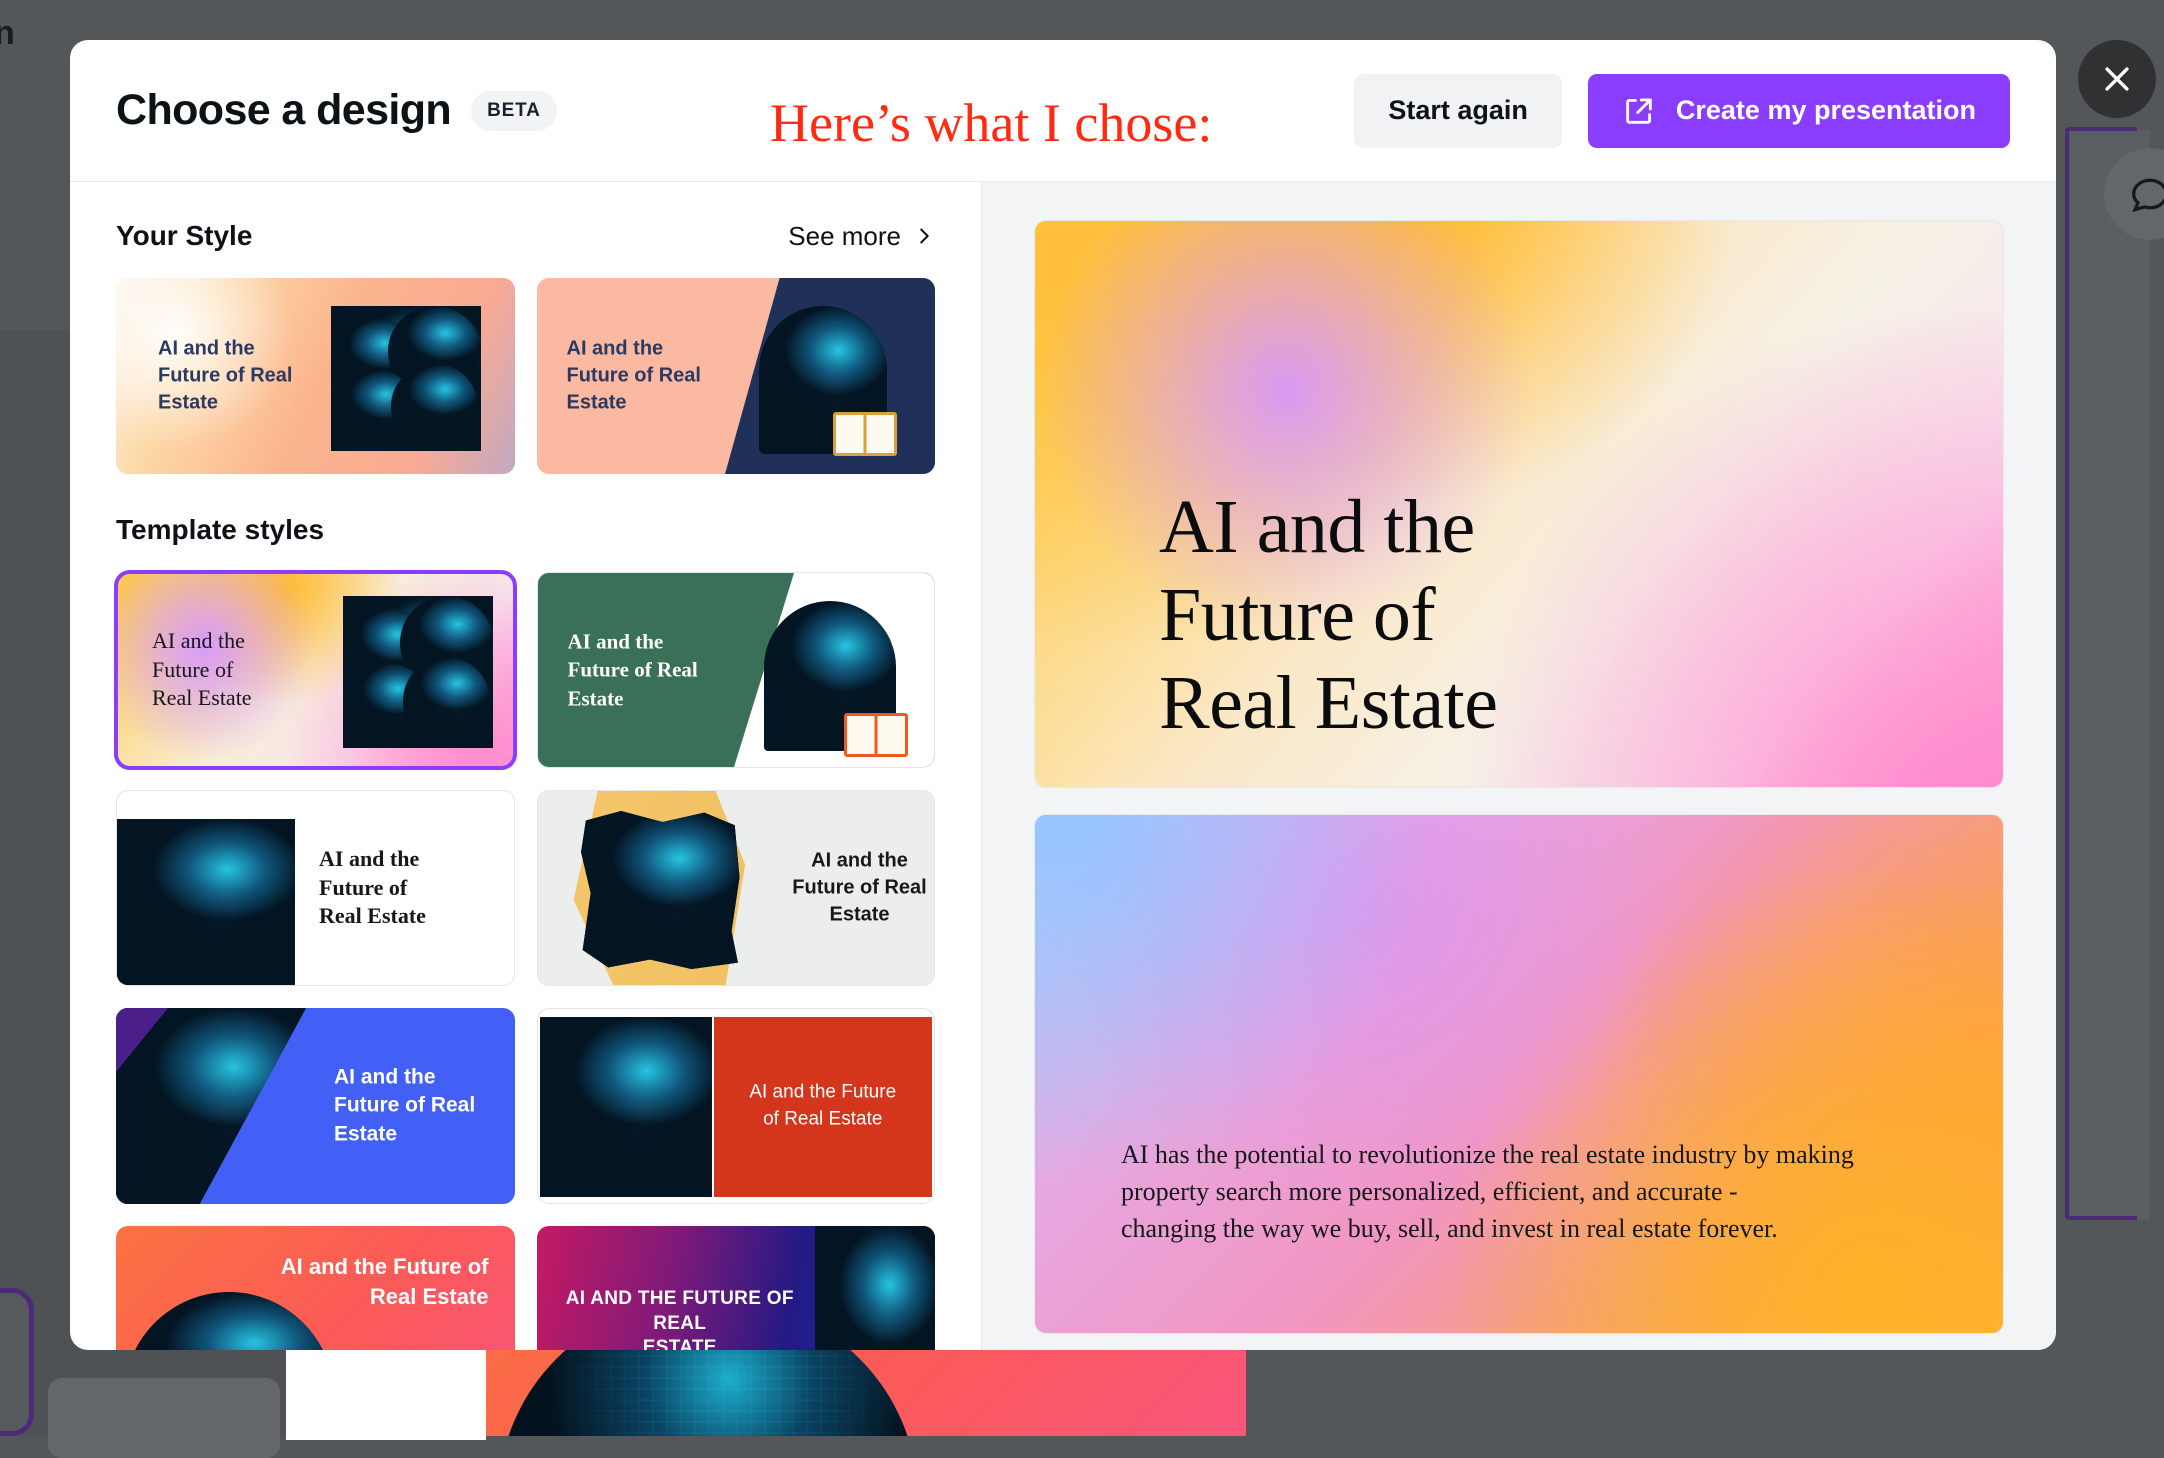  What do you see at coordinates (844, 236) in the screenshot?
I see `see-more-label: See more` at bounding box center [844, 236].